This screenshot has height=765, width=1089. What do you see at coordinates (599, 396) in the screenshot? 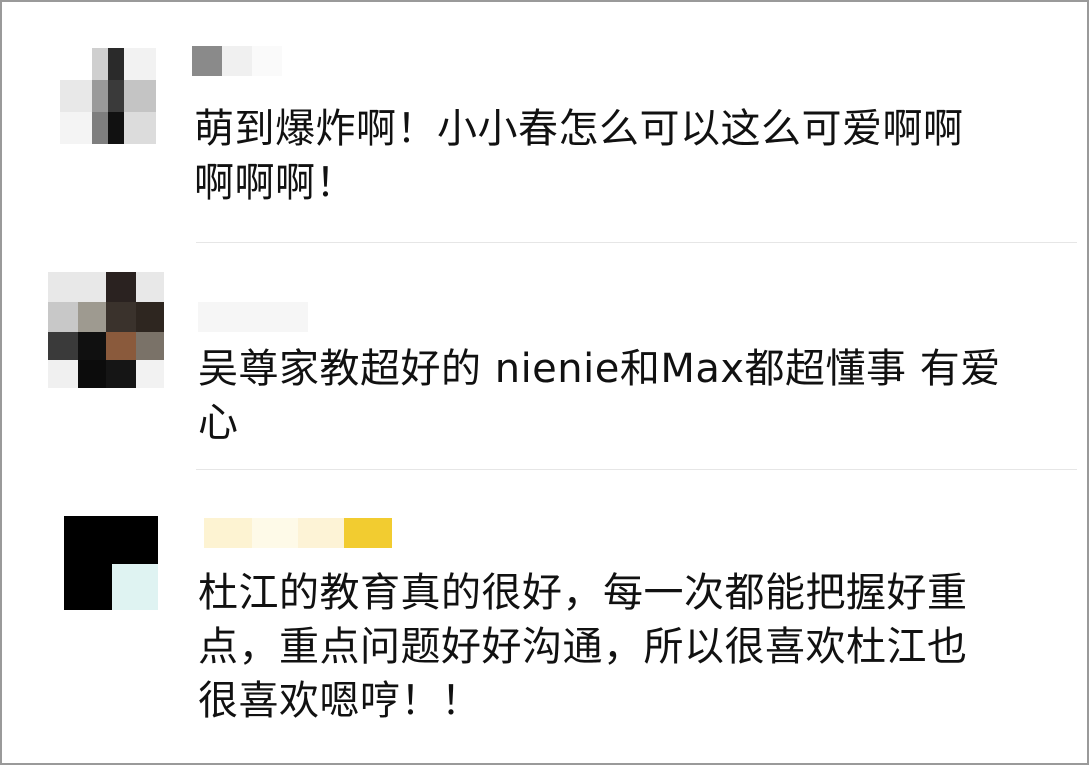
I see `comment-text: 吴尊家教超好的 nienie和Max都超懂事 有爱 心` at bounding box center [599, 396].